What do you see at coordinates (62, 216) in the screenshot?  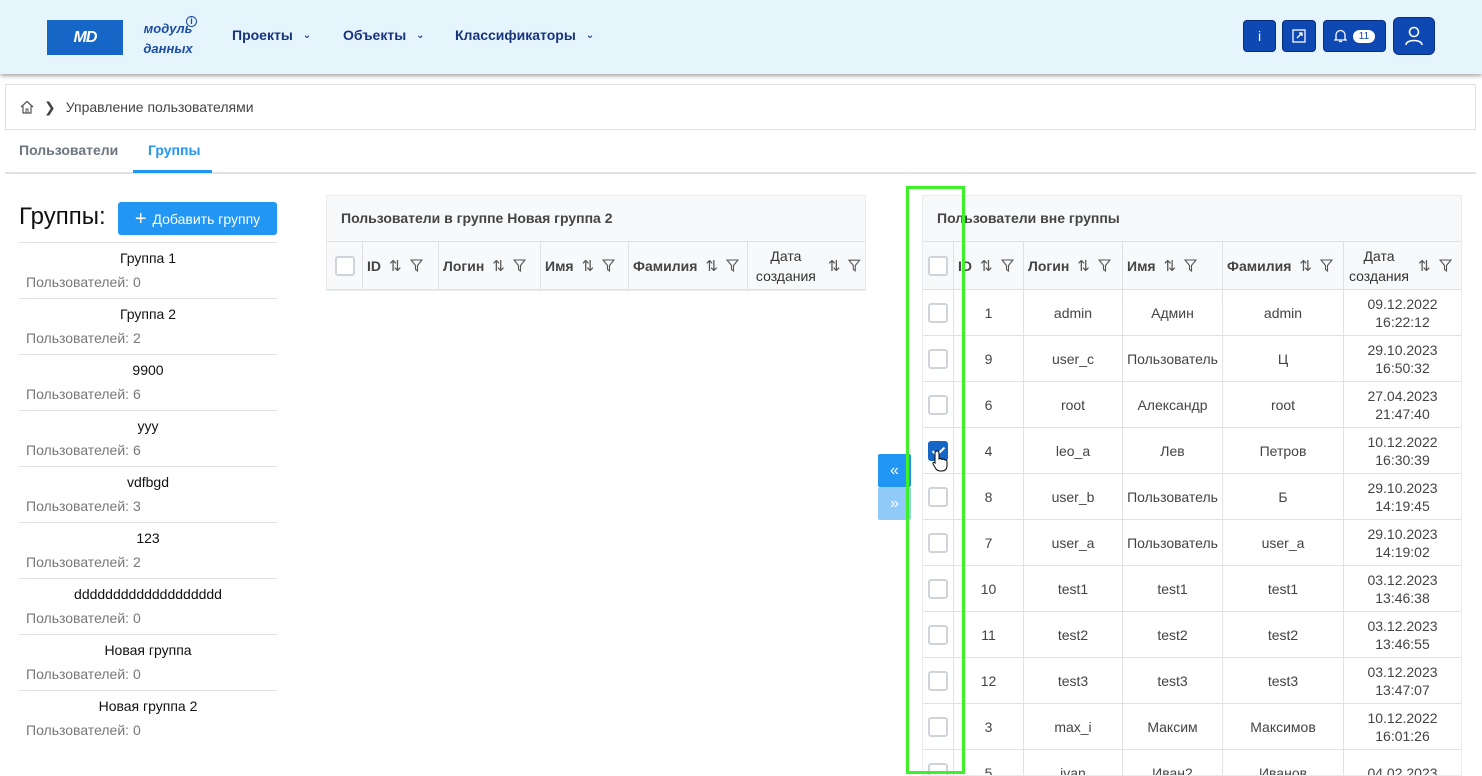 I see `groups-heading: Группы:` at bounding box center [62, 216].